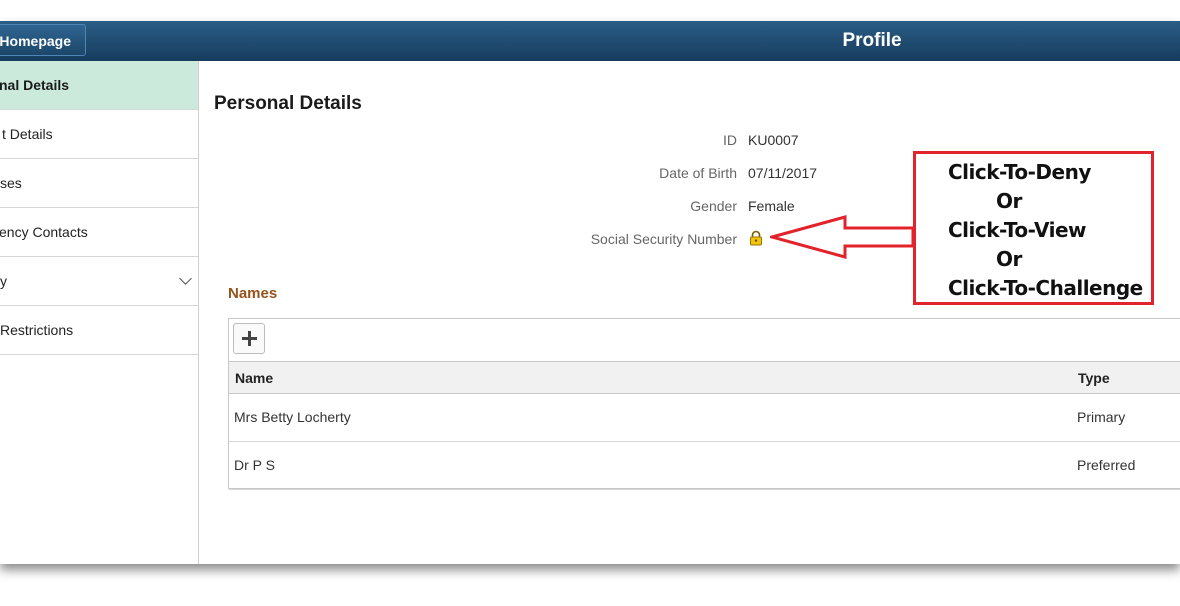 The width and height of the screenshot is (1180, 606). Describe the element at coordinates (37, 330) in the screenshot. I see `sidebar-item-label: Restrictions` at that location.